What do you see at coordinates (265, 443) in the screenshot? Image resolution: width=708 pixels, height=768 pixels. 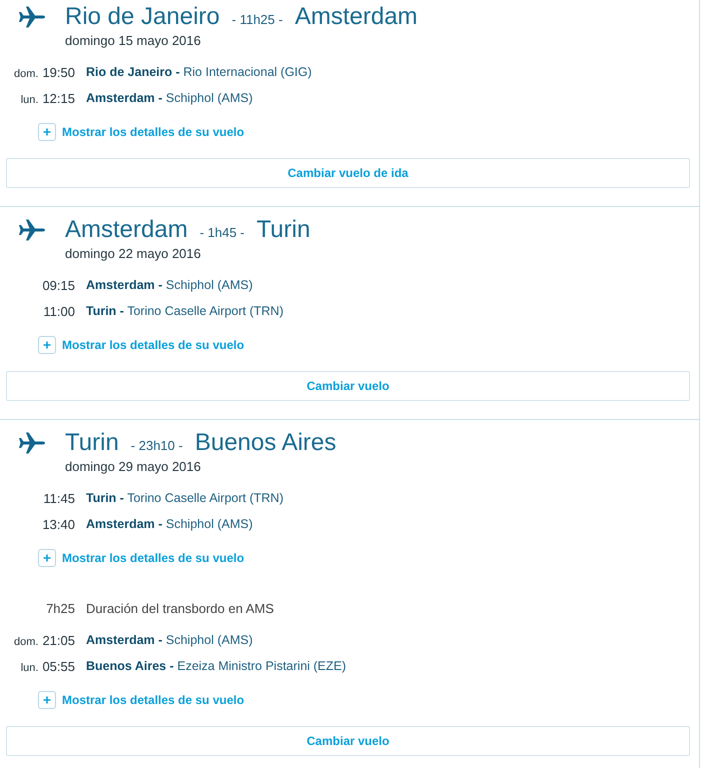 I see `destination-city: Buenos Aires` at bounding box center [265, 443].